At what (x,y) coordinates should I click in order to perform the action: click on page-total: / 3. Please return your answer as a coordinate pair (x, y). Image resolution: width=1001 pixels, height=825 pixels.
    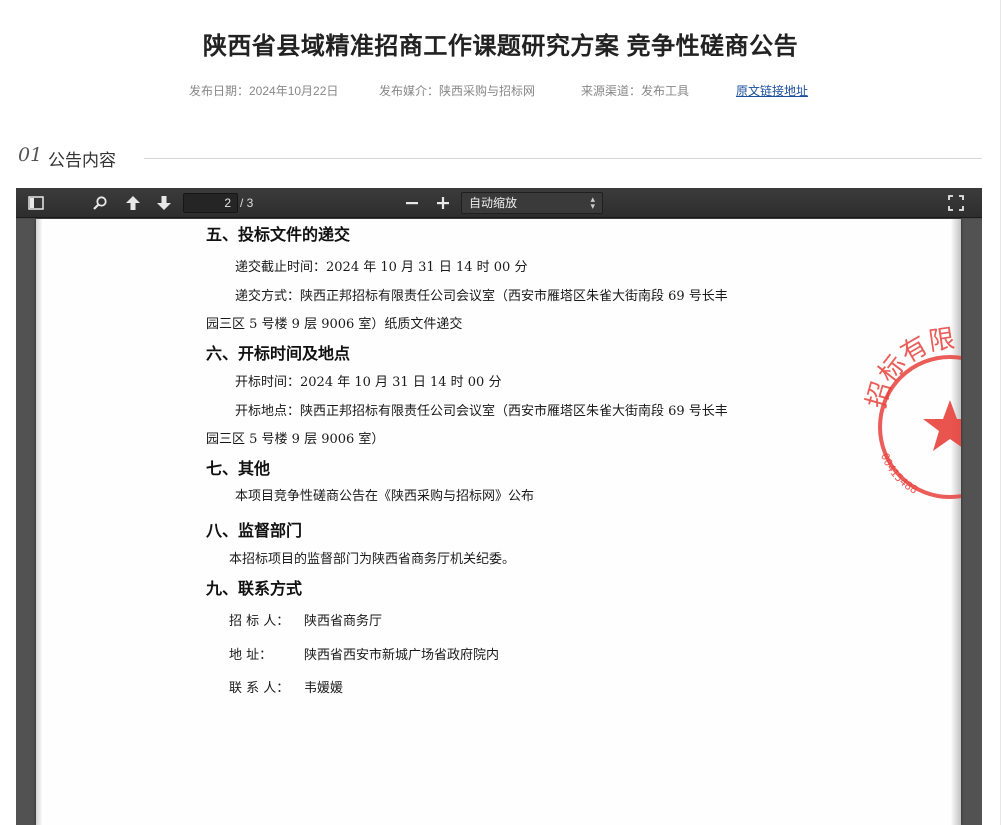
    Looking at the image, I should click on (247, 203).